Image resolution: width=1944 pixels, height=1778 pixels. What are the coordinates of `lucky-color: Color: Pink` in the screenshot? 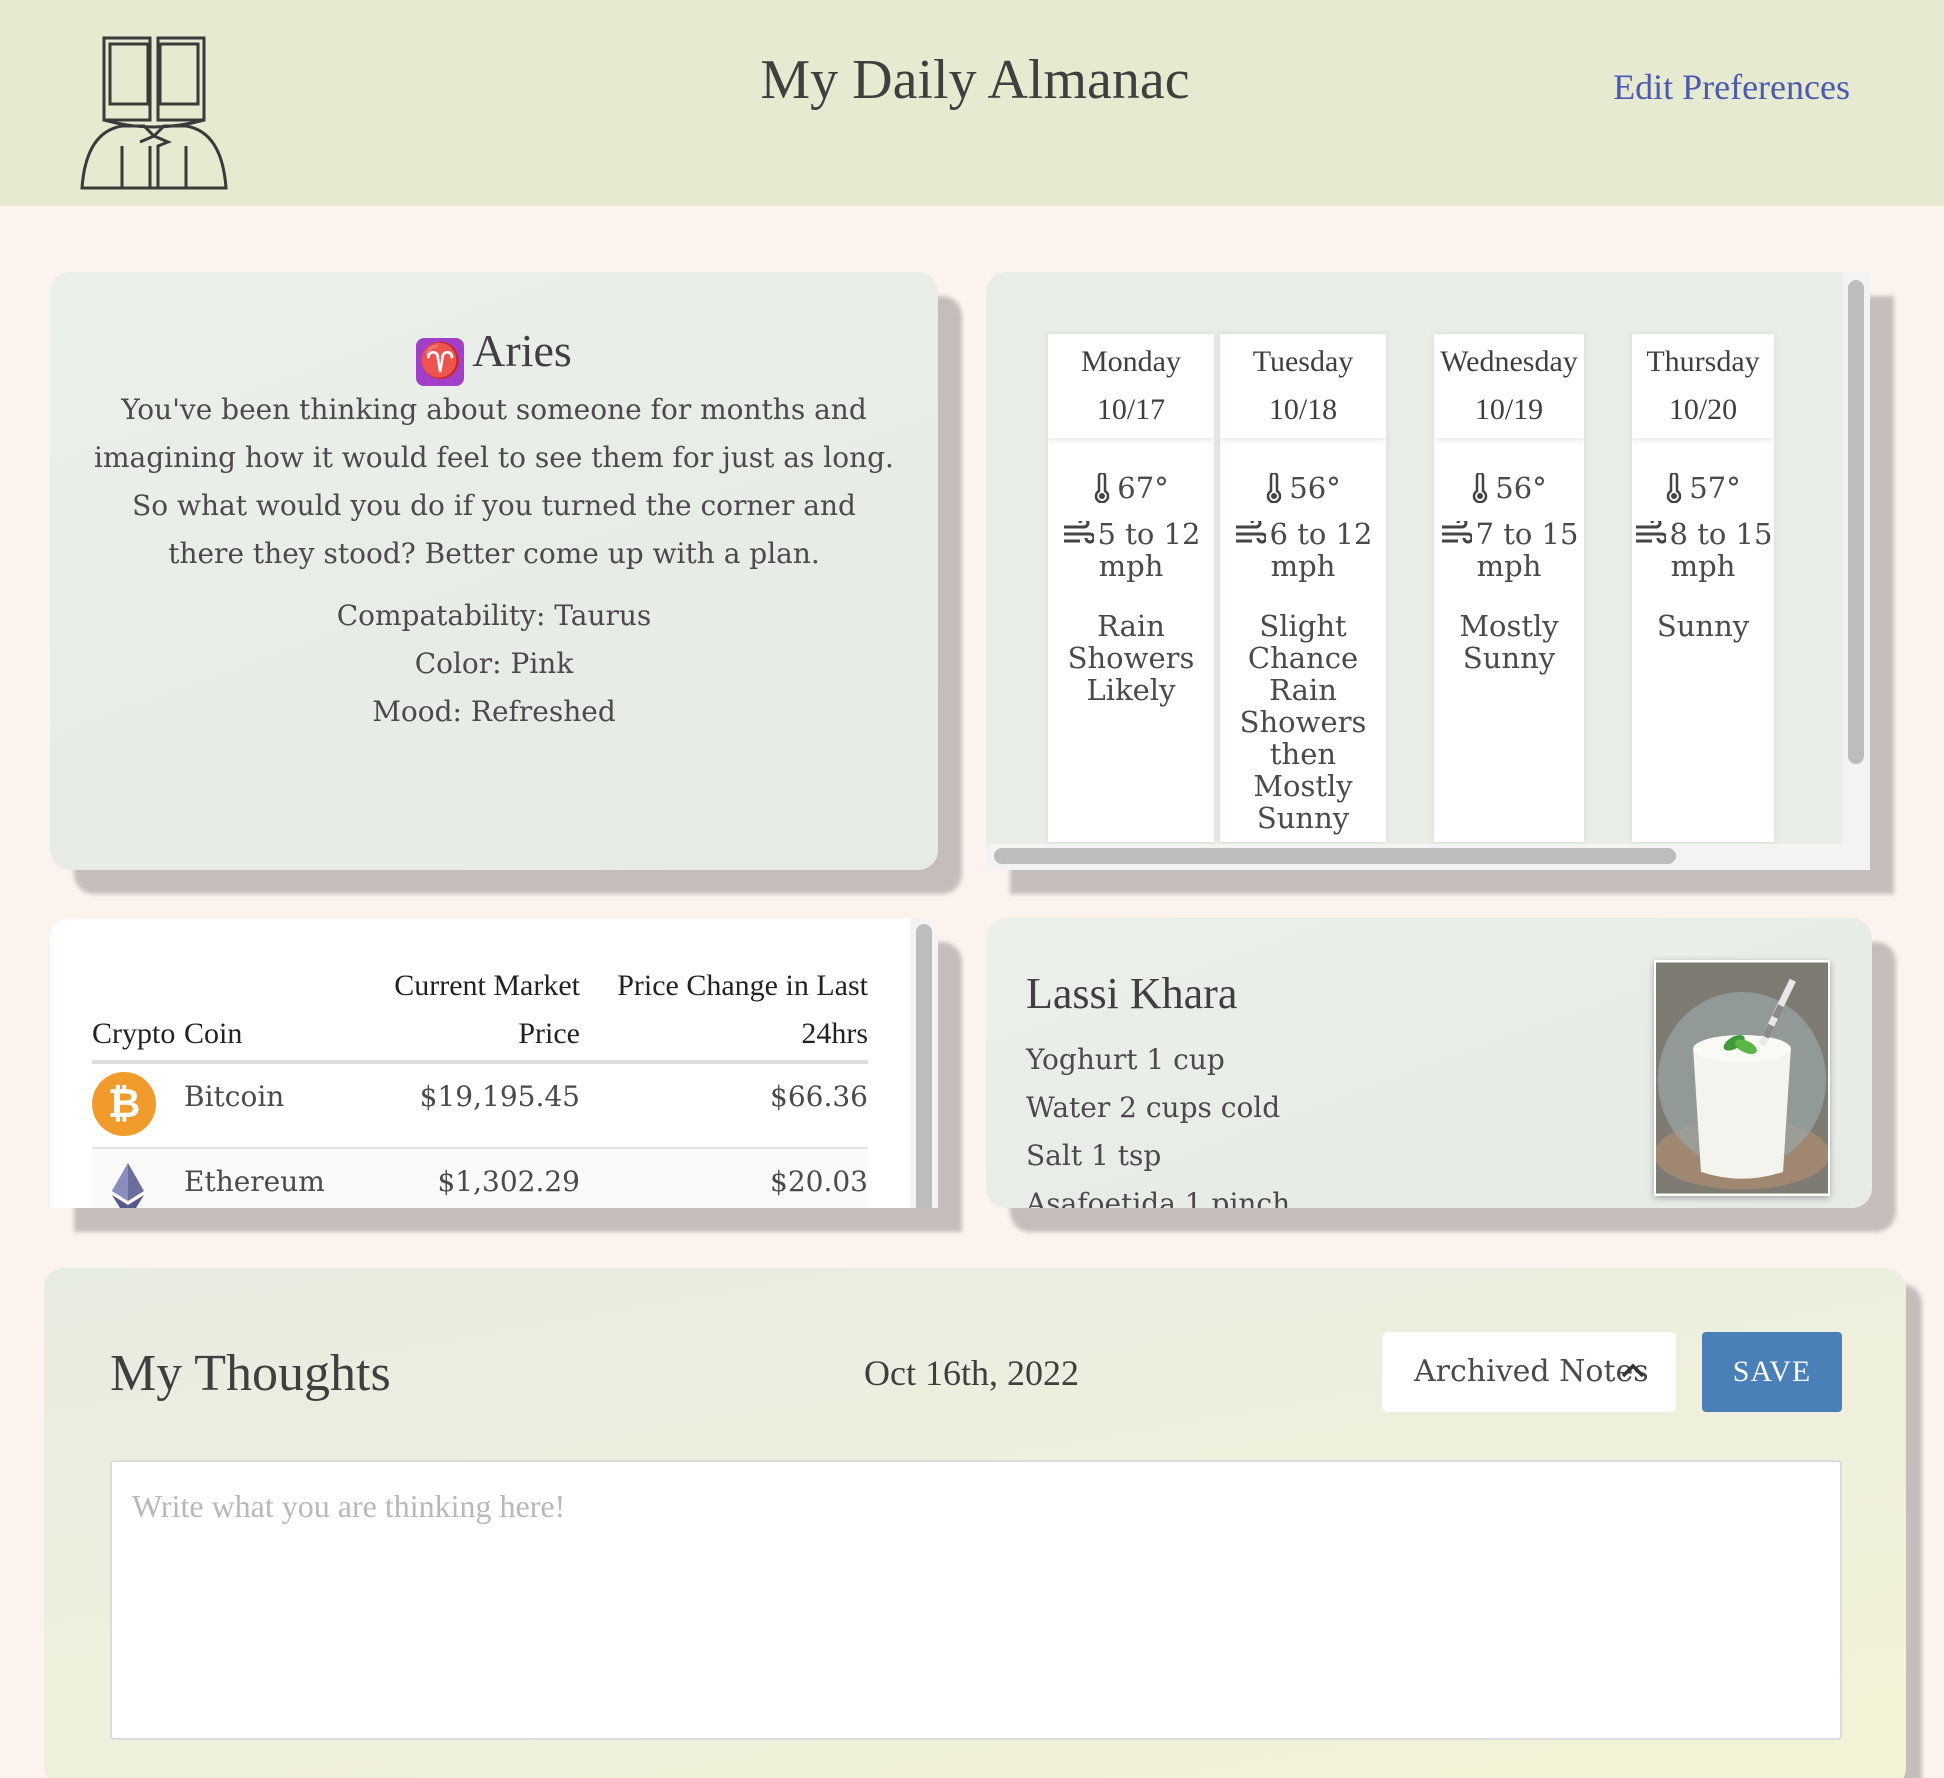 It's located at (494, 663).